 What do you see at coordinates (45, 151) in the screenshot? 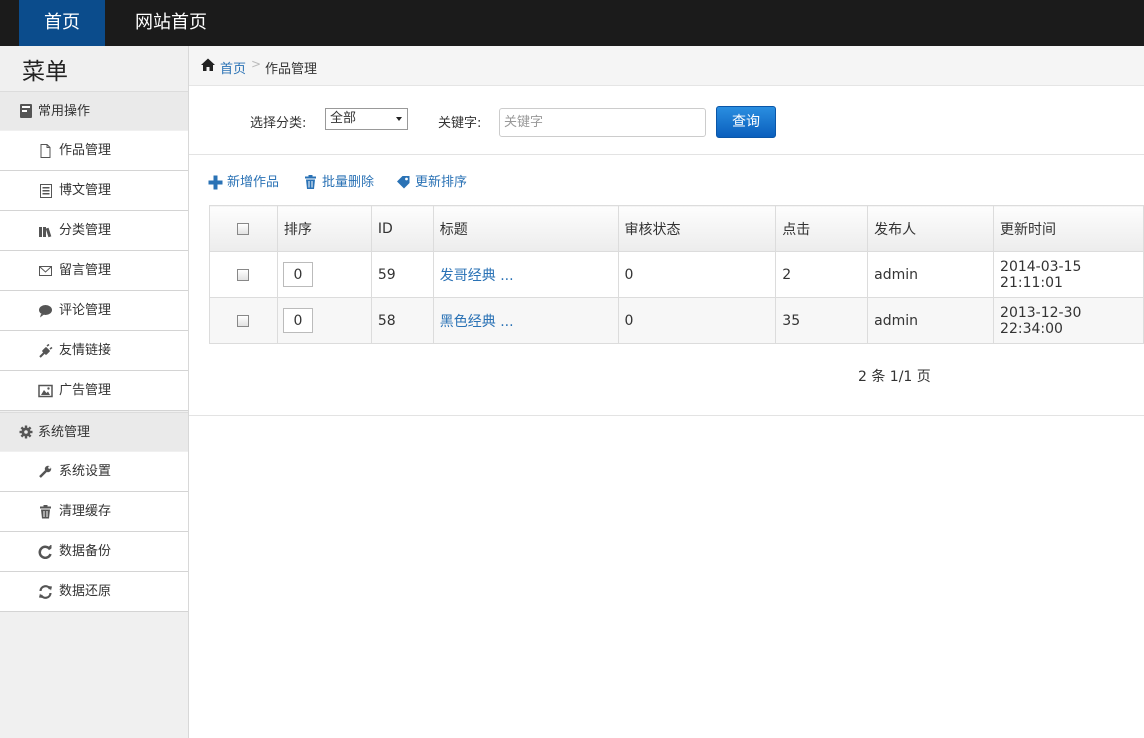
I see `file-icon` at bounding box center [45, 151].